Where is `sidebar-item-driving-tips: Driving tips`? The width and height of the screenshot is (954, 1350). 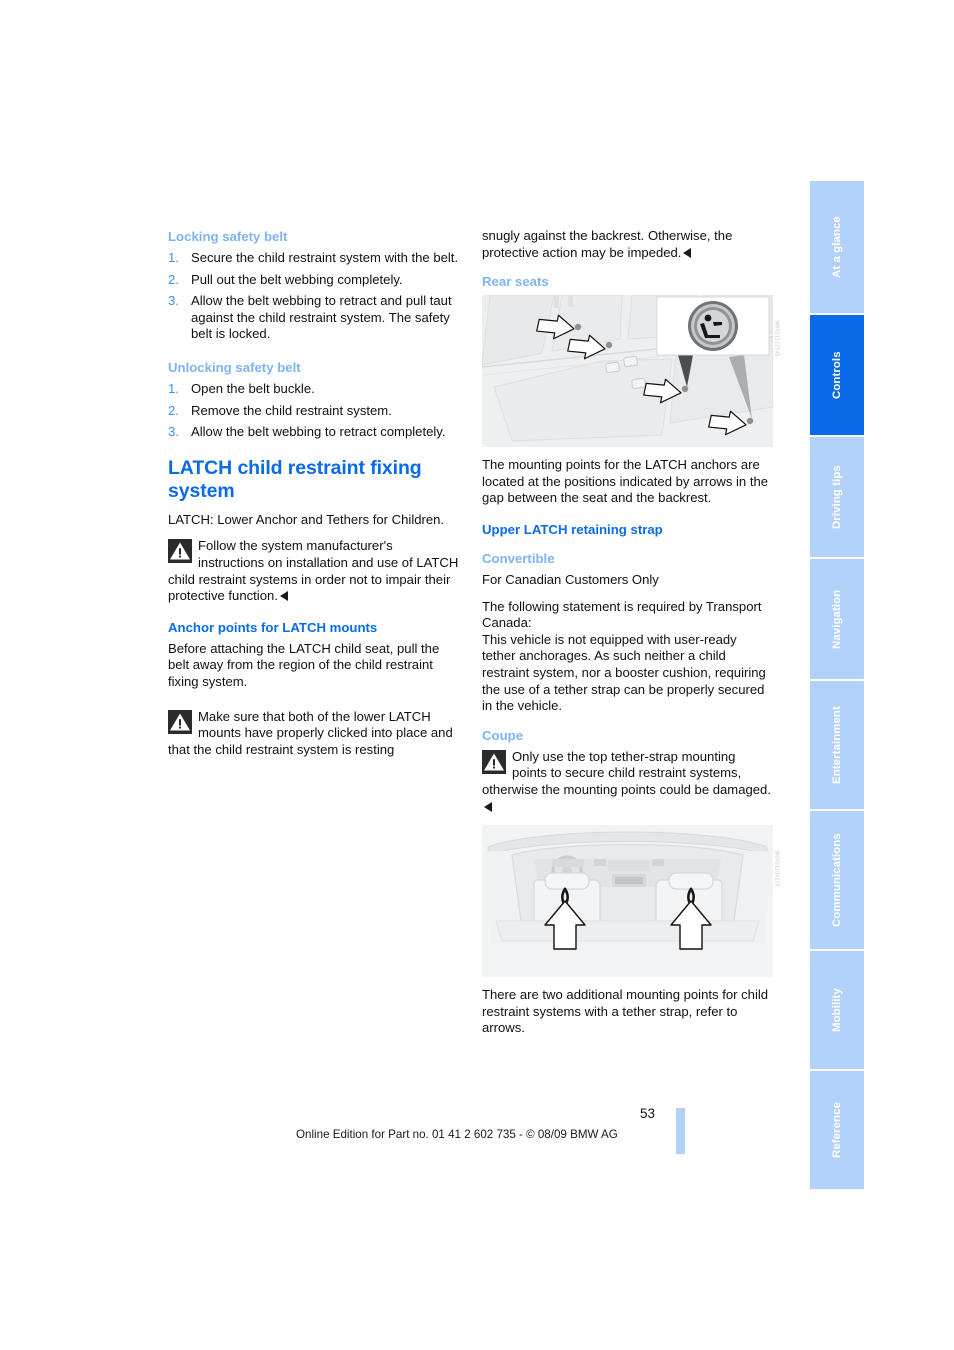
sidebar-item-driving-tips: Driving tips is located at coordinates (837, 497).